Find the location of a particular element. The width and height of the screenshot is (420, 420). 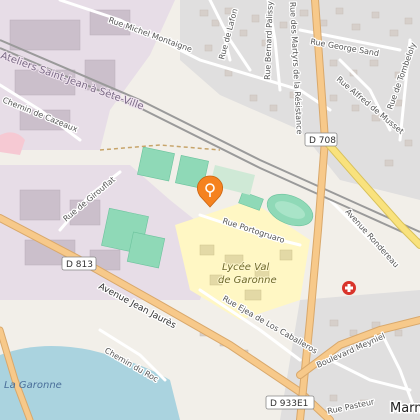

route-shield-d708: D 708 is located at coordinates (321, 139).